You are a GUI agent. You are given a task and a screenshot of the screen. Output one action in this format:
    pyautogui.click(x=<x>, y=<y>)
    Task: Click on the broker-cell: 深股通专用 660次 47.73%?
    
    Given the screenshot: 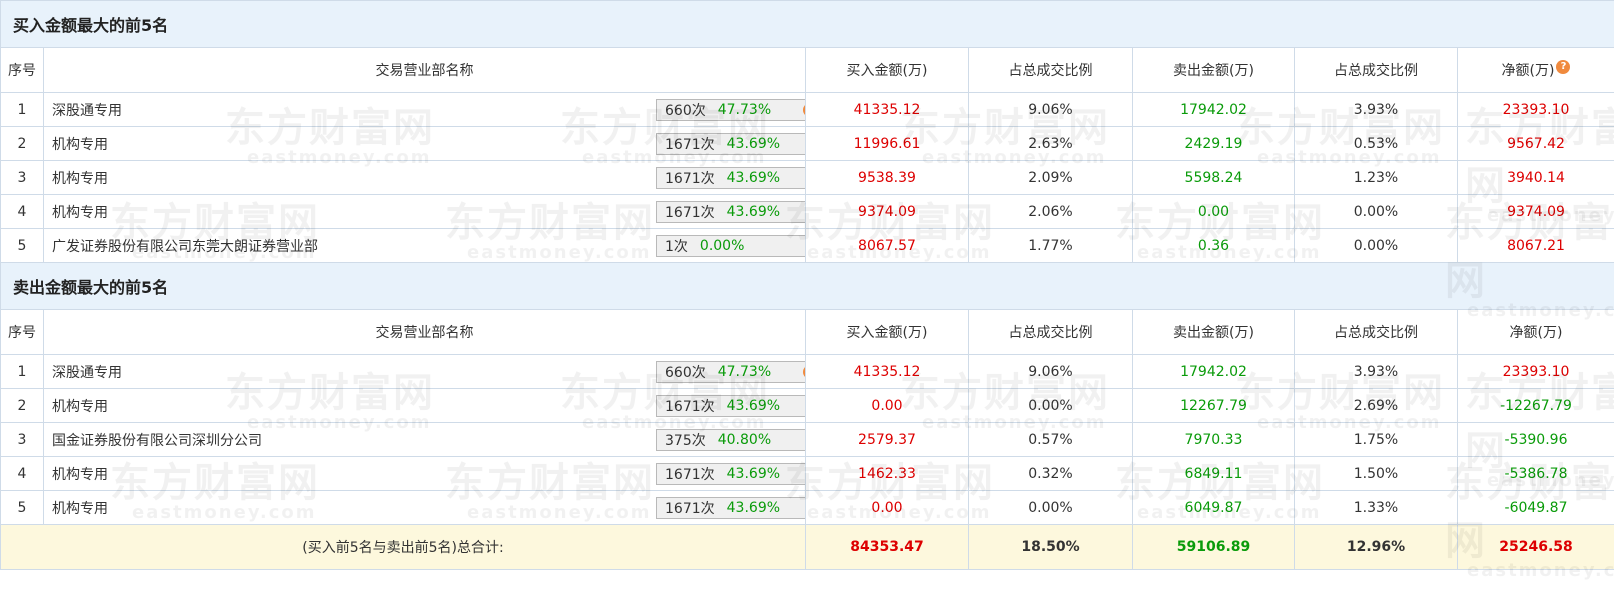 What is the action you would take?
    pyautogui.click(x=424, y=109)
    